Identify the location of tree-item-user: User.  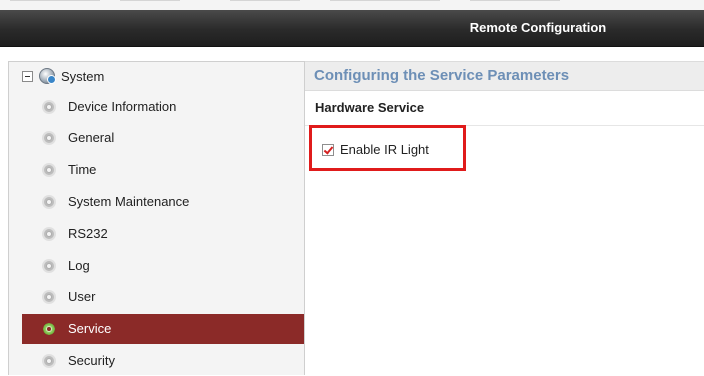
(163, 297).